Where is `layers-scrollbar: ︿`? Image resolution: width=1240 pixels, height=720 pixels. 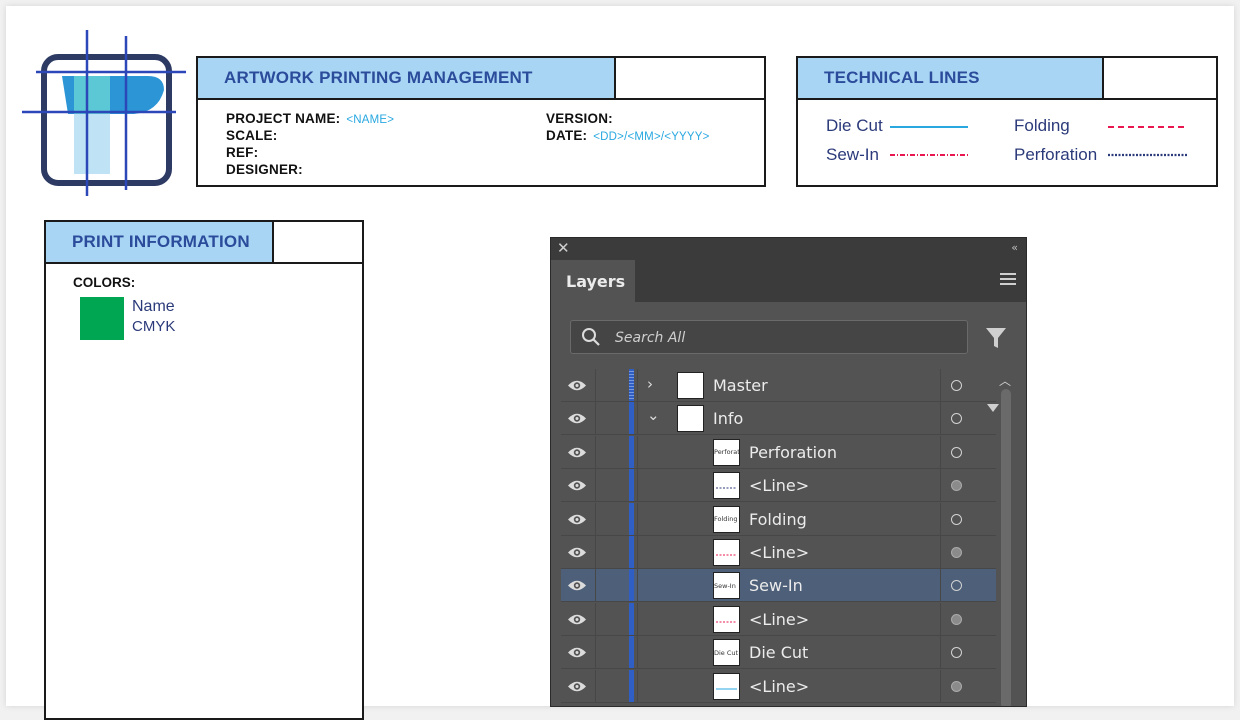 layers-scrollbar: ︿ is located at coordinates (1006, 537).